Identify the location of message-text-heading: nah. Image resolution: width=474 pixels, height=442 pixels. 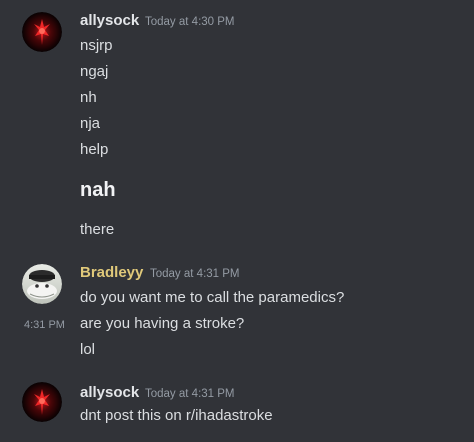
(98, 190).